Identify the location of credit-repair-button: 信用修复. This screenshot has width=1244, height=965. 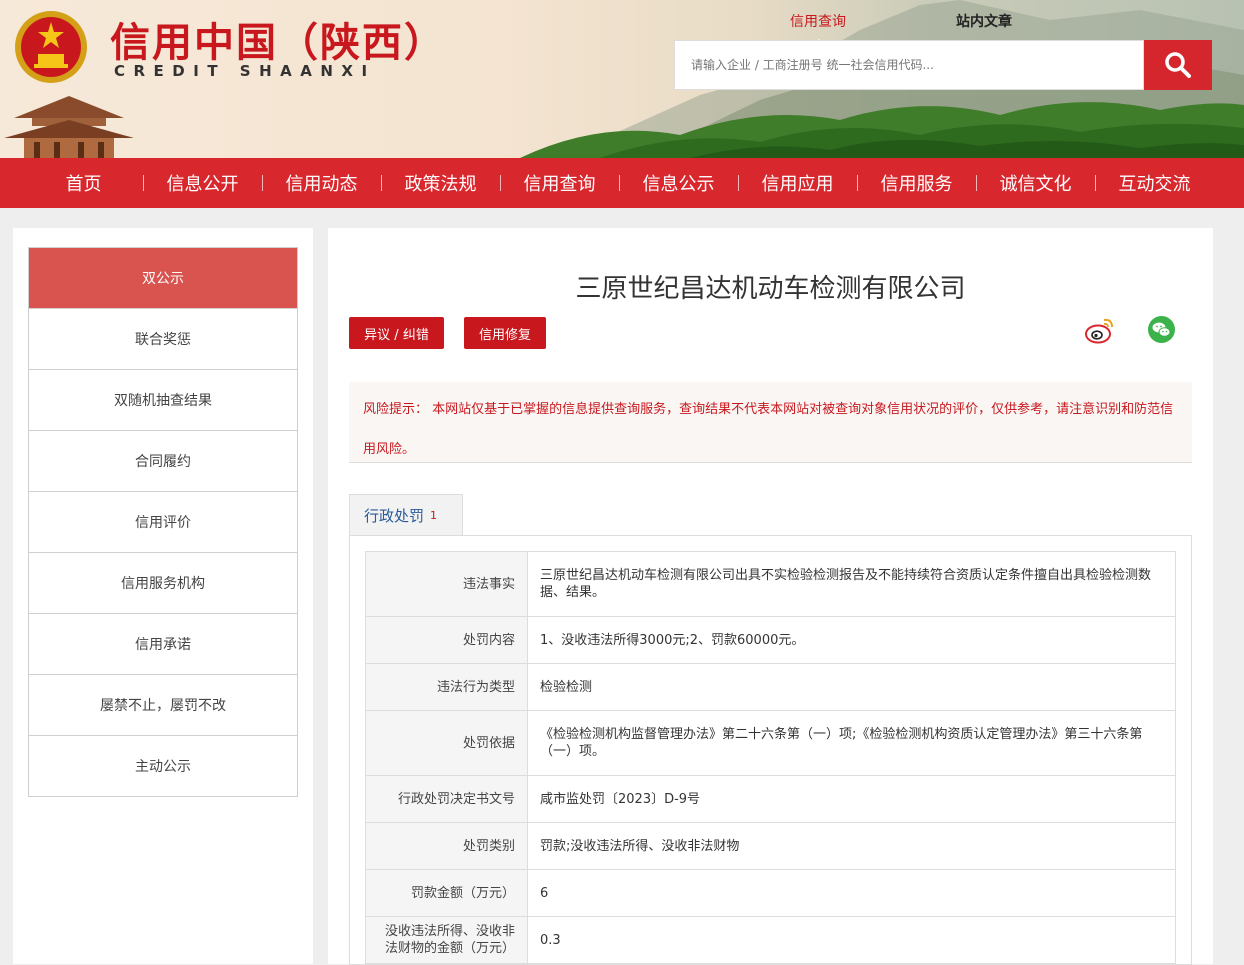
(505, 333).